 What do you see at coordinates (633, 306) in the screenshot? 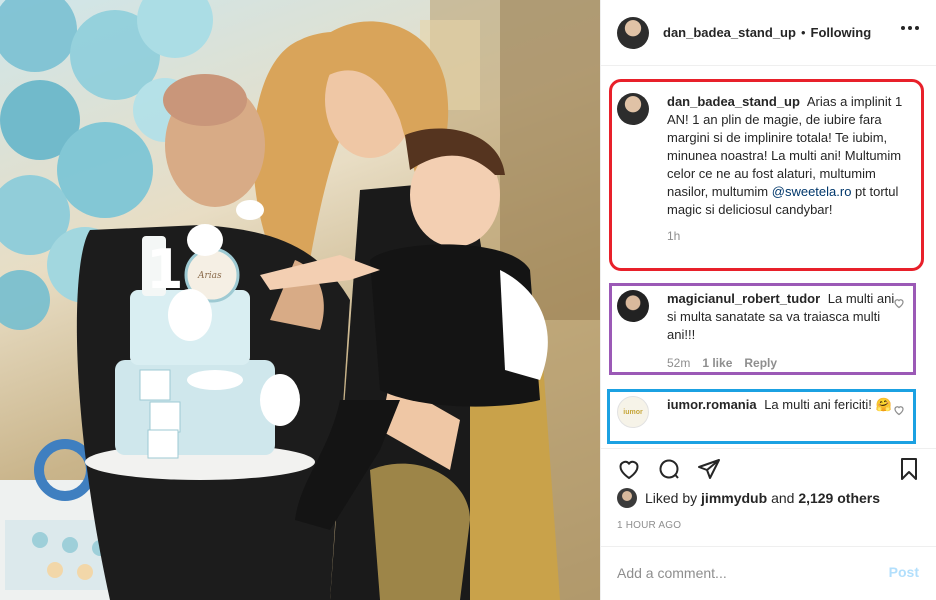
I see `commenter-avatar` at bounding box center [633, 306].